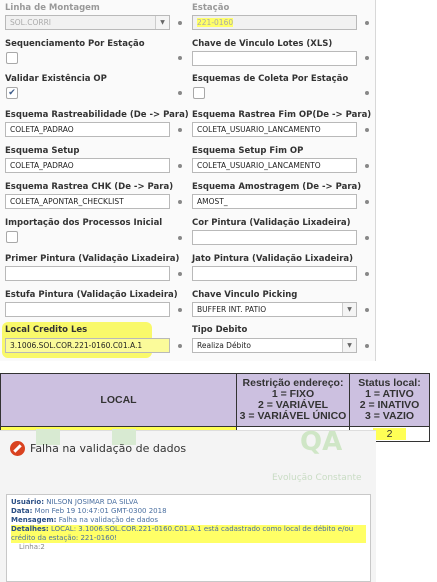 The height and width of the screenshot is (582, 437). I want to click on linha-montagem-value: SOL.CORRI, so click(31, 22).